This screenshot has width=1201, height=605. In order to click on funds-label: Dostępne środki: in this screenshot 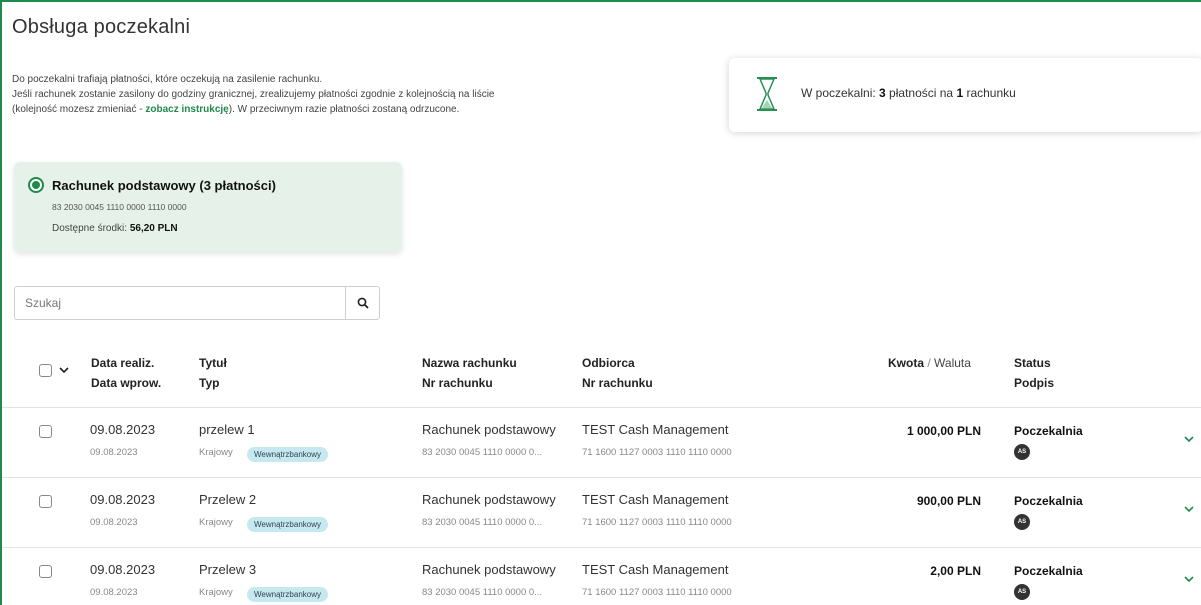, I will do `click(91, 228)`.